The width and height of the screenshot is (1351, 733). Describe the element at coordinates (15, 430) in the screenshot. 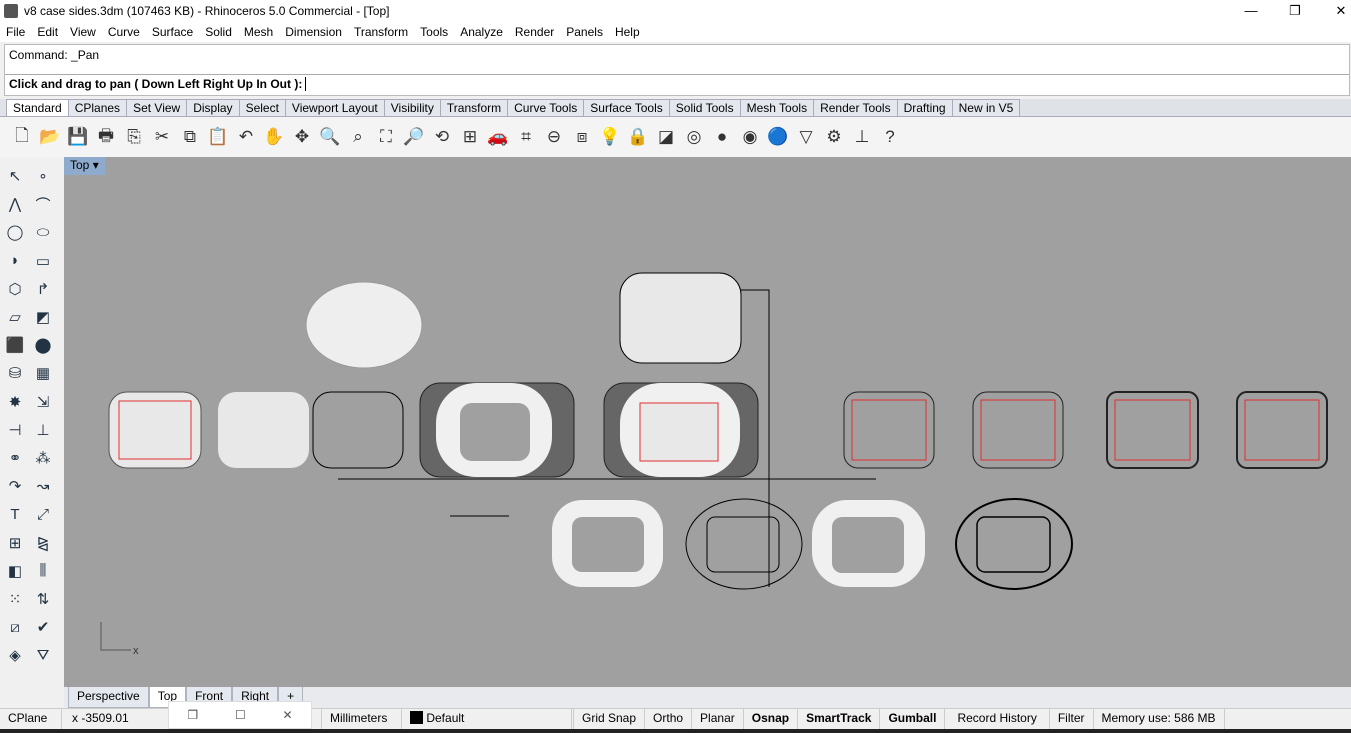

I see `split-icon: ⊣` at that location.